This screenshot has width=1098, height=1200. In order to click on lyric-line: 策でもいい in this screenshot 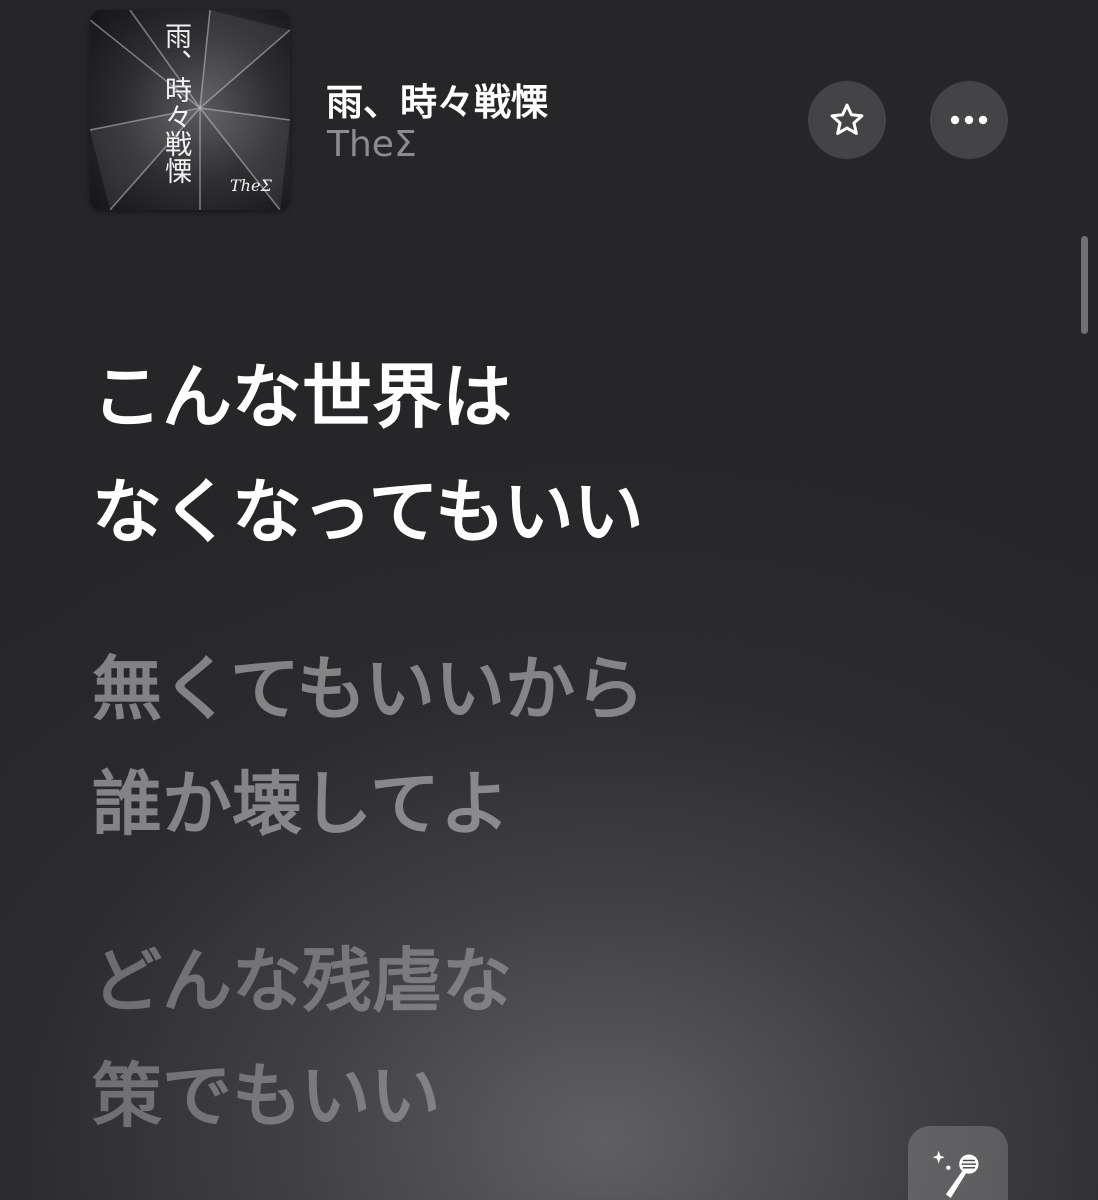, I will do `click(266, 1096)`.